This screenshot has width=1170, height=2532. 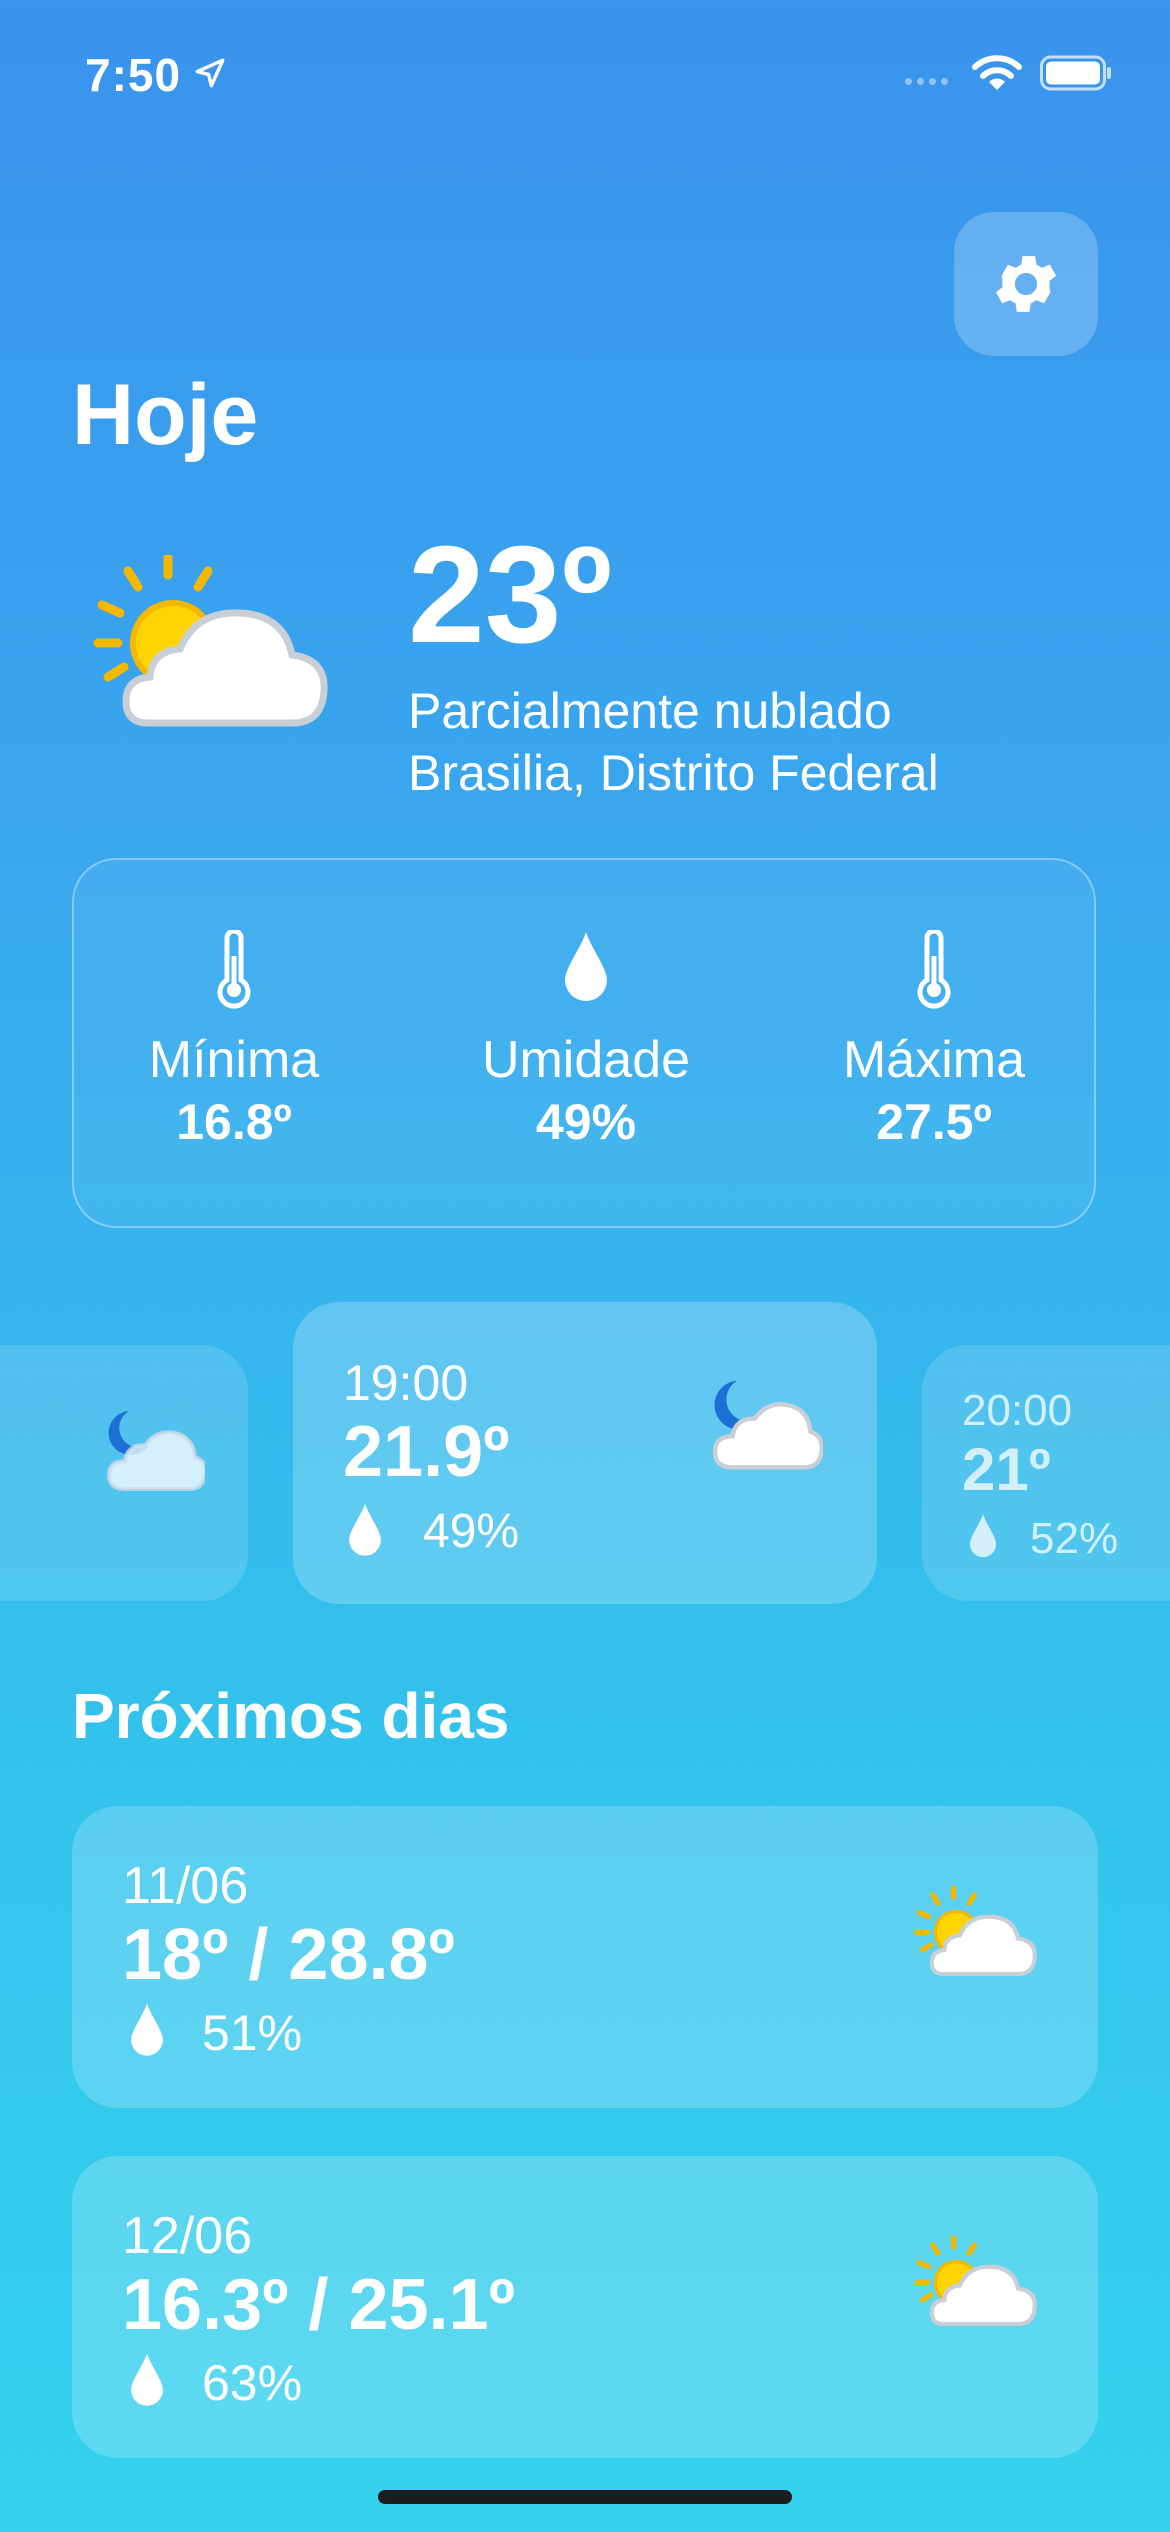 I want to click on forecast-range: 18º / 28.8º, so click(x=288, y=1955).